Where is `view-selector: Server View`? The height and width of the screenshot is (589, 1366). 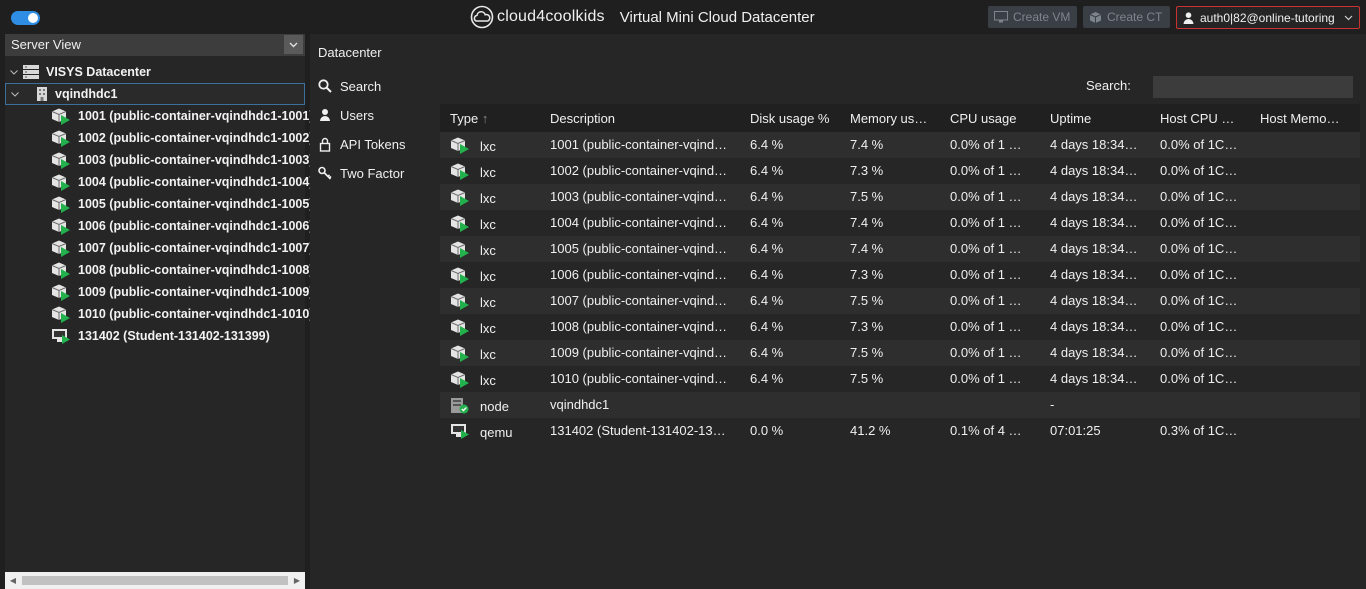
view-selector: Server View is located at coordinates (155, 45).